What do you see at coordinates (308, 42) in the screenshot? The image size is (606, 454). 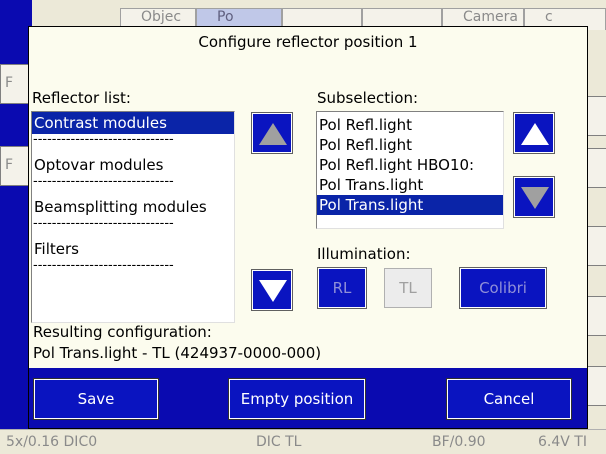 I see `dialog-title: Configure reflector position 1` at bounding box center [308, 42].